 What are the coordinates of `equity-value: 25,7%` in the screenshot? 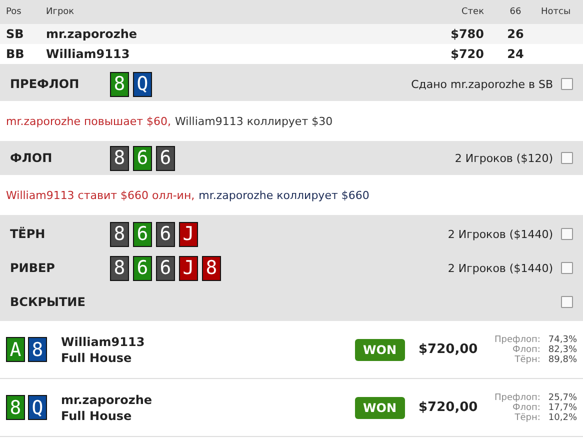 It's located at (562, 397).